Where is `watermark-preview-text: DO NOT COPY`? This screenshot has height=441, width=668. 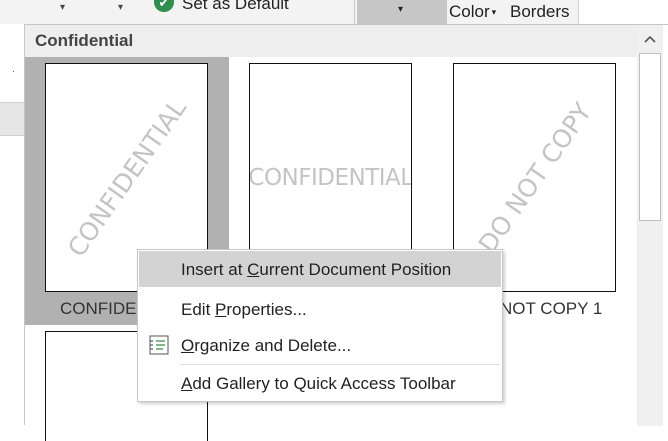 watermark-preview-text: DO NOT COPY is located at coordinates (534, 177).